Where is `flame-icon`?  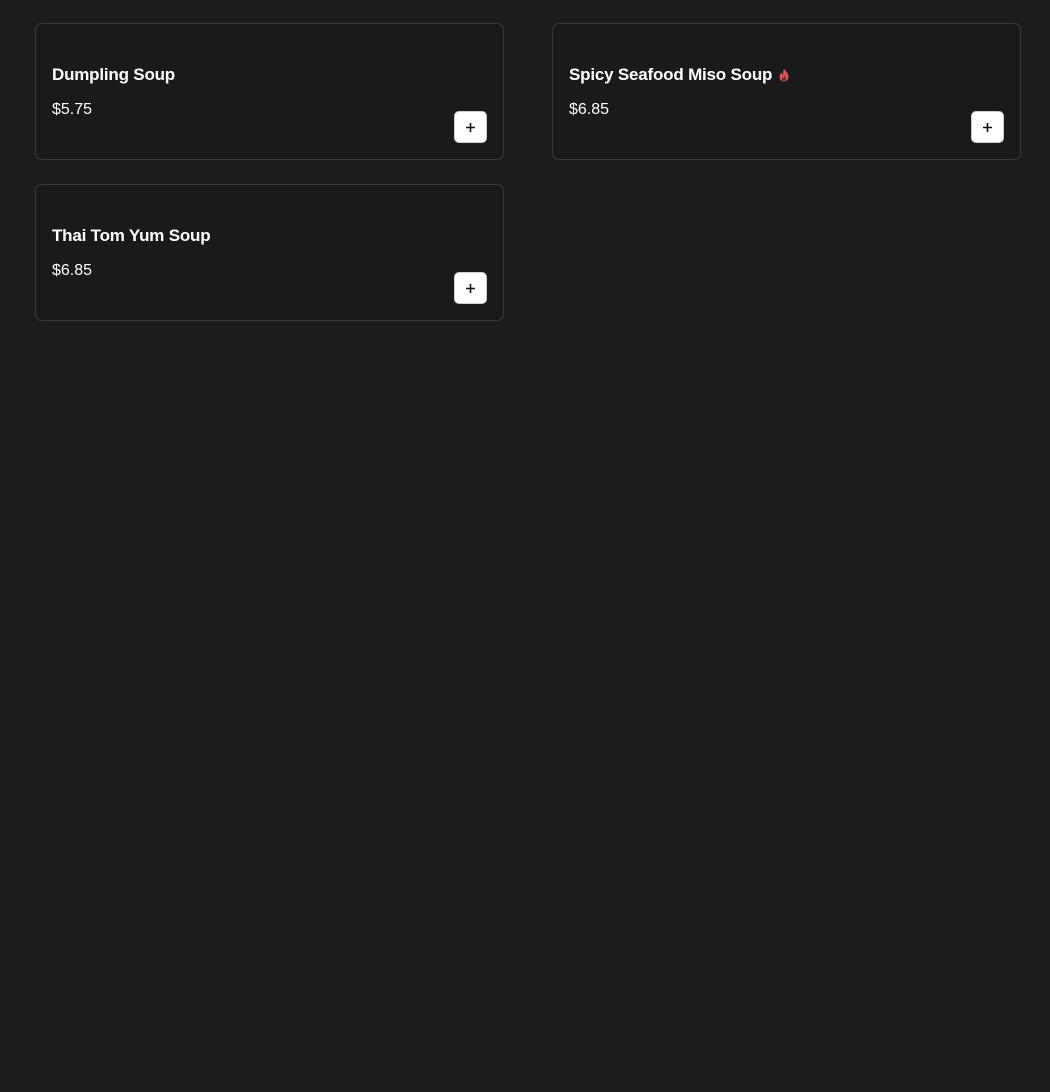
flame-icon is located at coordinates (784, 75).